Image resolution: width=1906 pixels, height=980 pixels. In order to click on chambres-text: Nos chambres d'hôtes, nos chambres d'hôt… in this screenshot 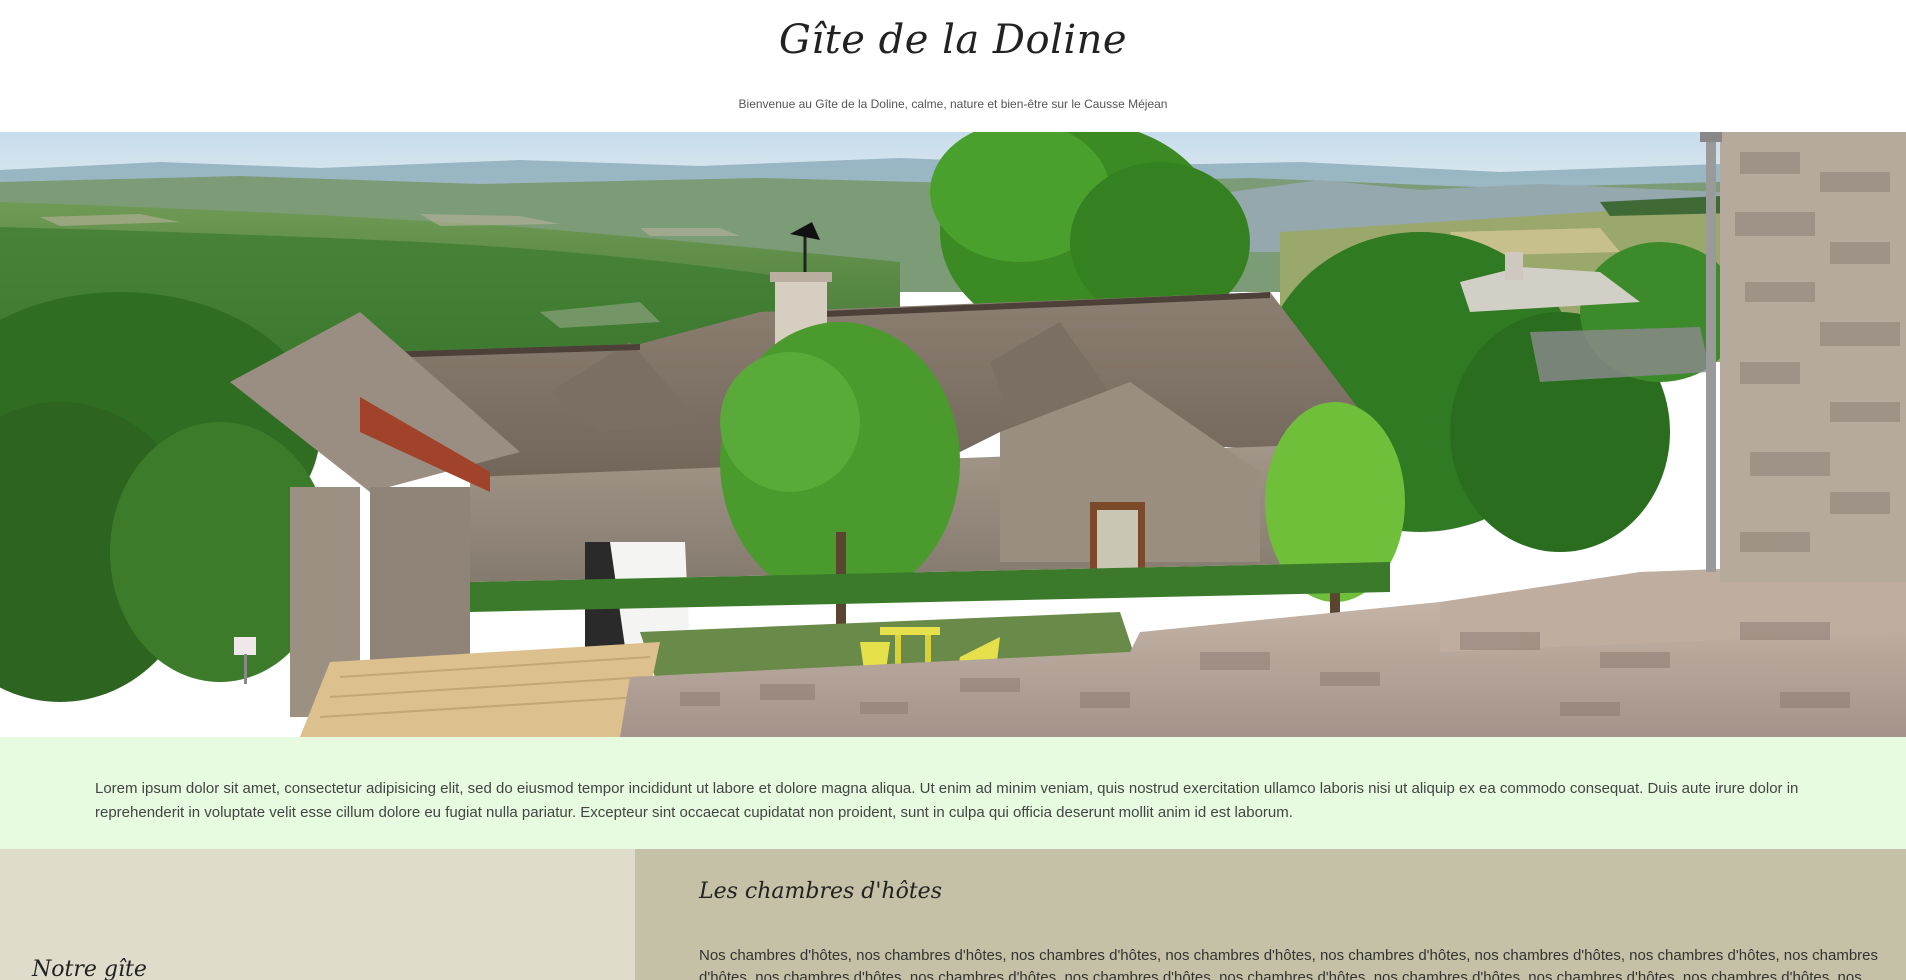, I will do `click(1289, 963)`.